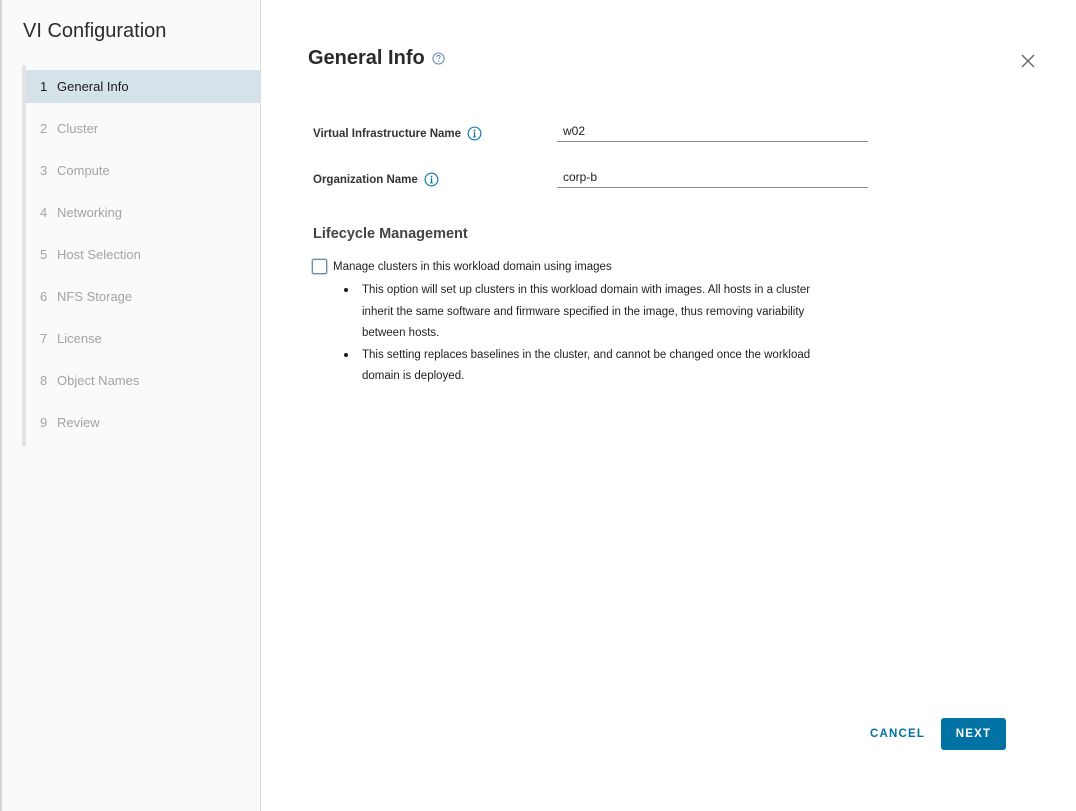 Image resolution: width=1076 pixels, height=811 pixels. I want to click on step-number: 8, so click(44, 380).